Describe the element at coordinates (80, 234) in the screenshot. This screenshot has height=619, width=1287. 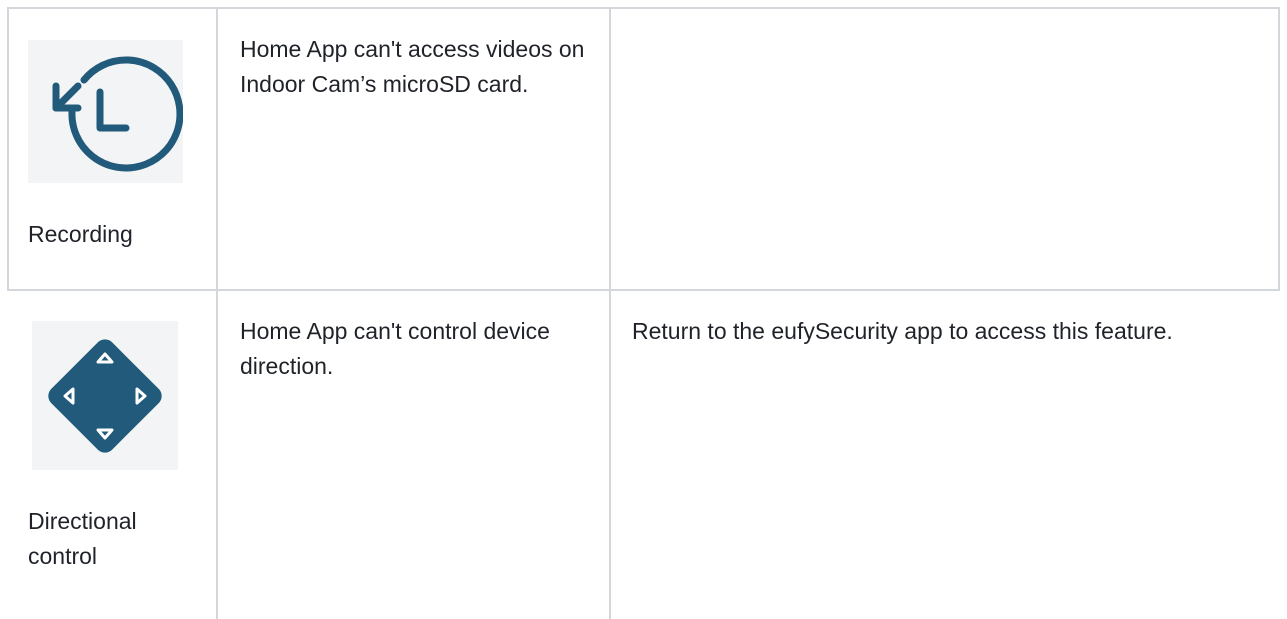
I see `feature-label-recording: Recording` at that location.